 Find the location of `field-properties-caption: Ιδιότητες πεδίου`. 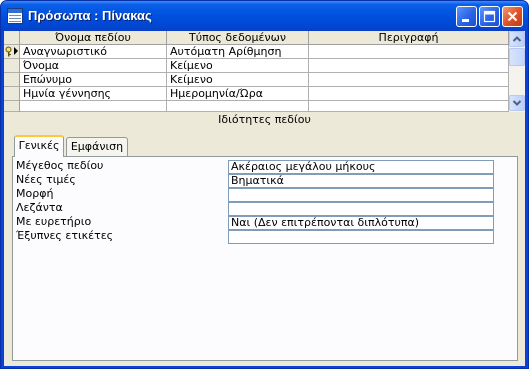

field-properties-caption: Ιδιότητες πεδίου is located at coordinates (264, 119).